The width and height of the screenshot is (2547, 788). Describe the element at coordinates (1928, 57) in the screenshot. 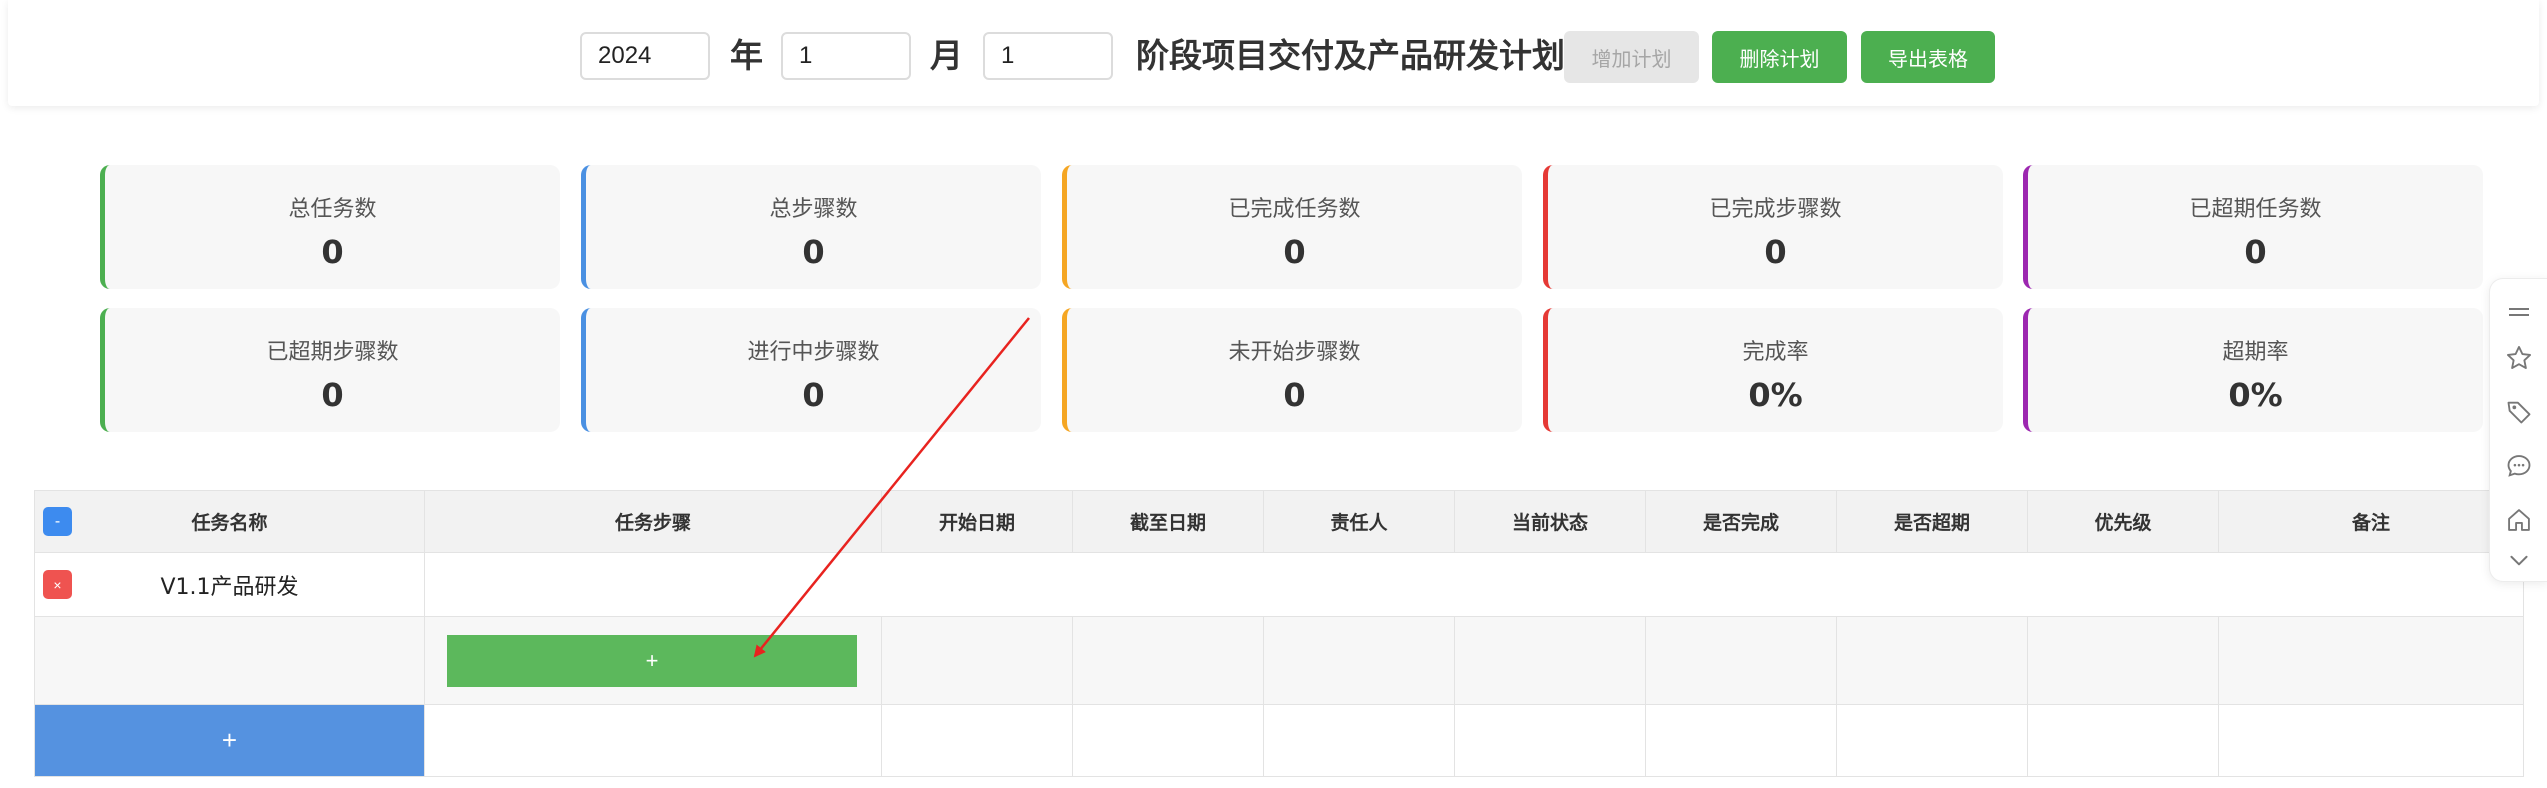

I see `export-table-button: 导出表格` at that location.